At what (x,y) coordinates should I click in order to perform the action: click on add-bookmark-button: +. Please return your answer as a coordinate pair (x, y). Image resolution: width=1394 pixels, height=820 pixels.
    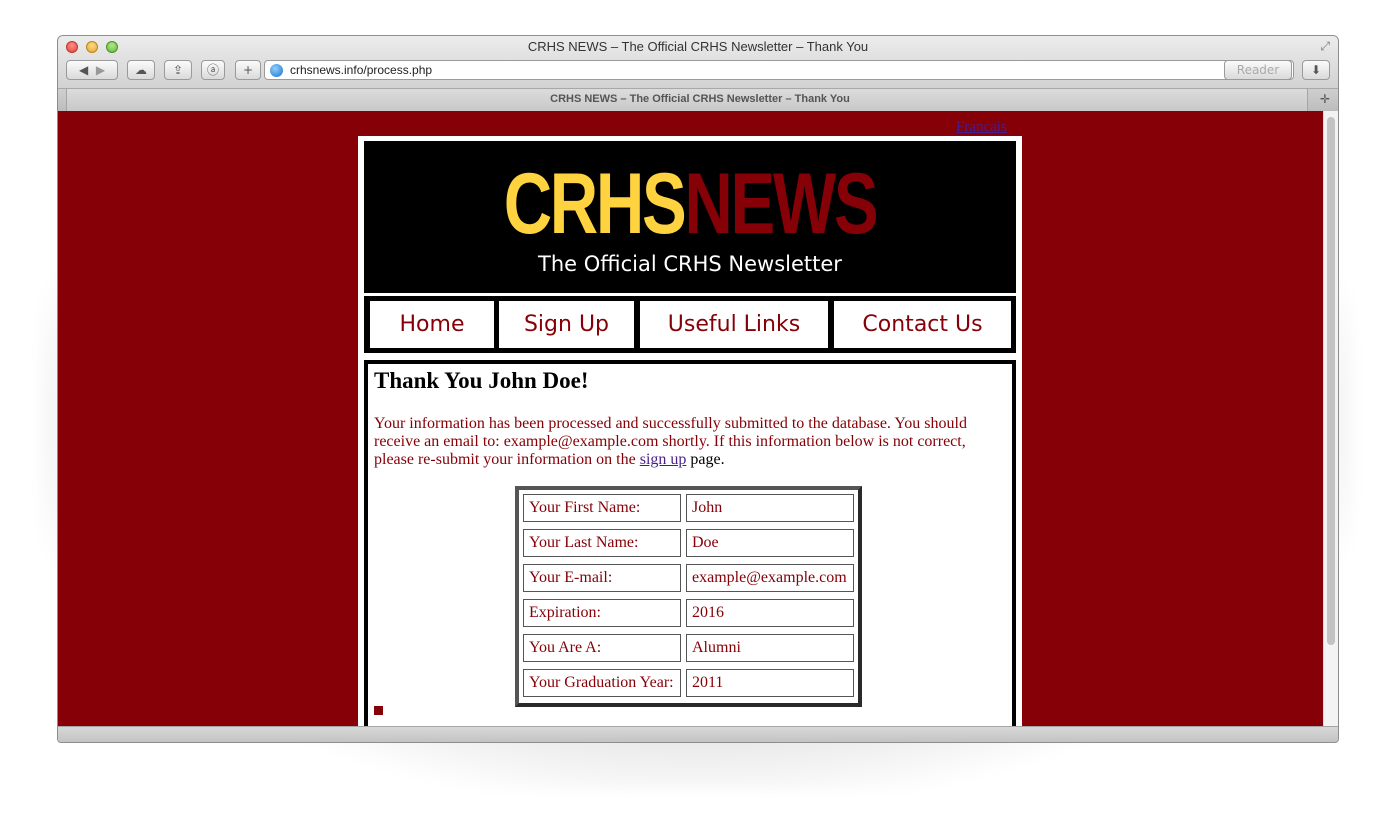
    Looking at the image, I should click on (248, 70).